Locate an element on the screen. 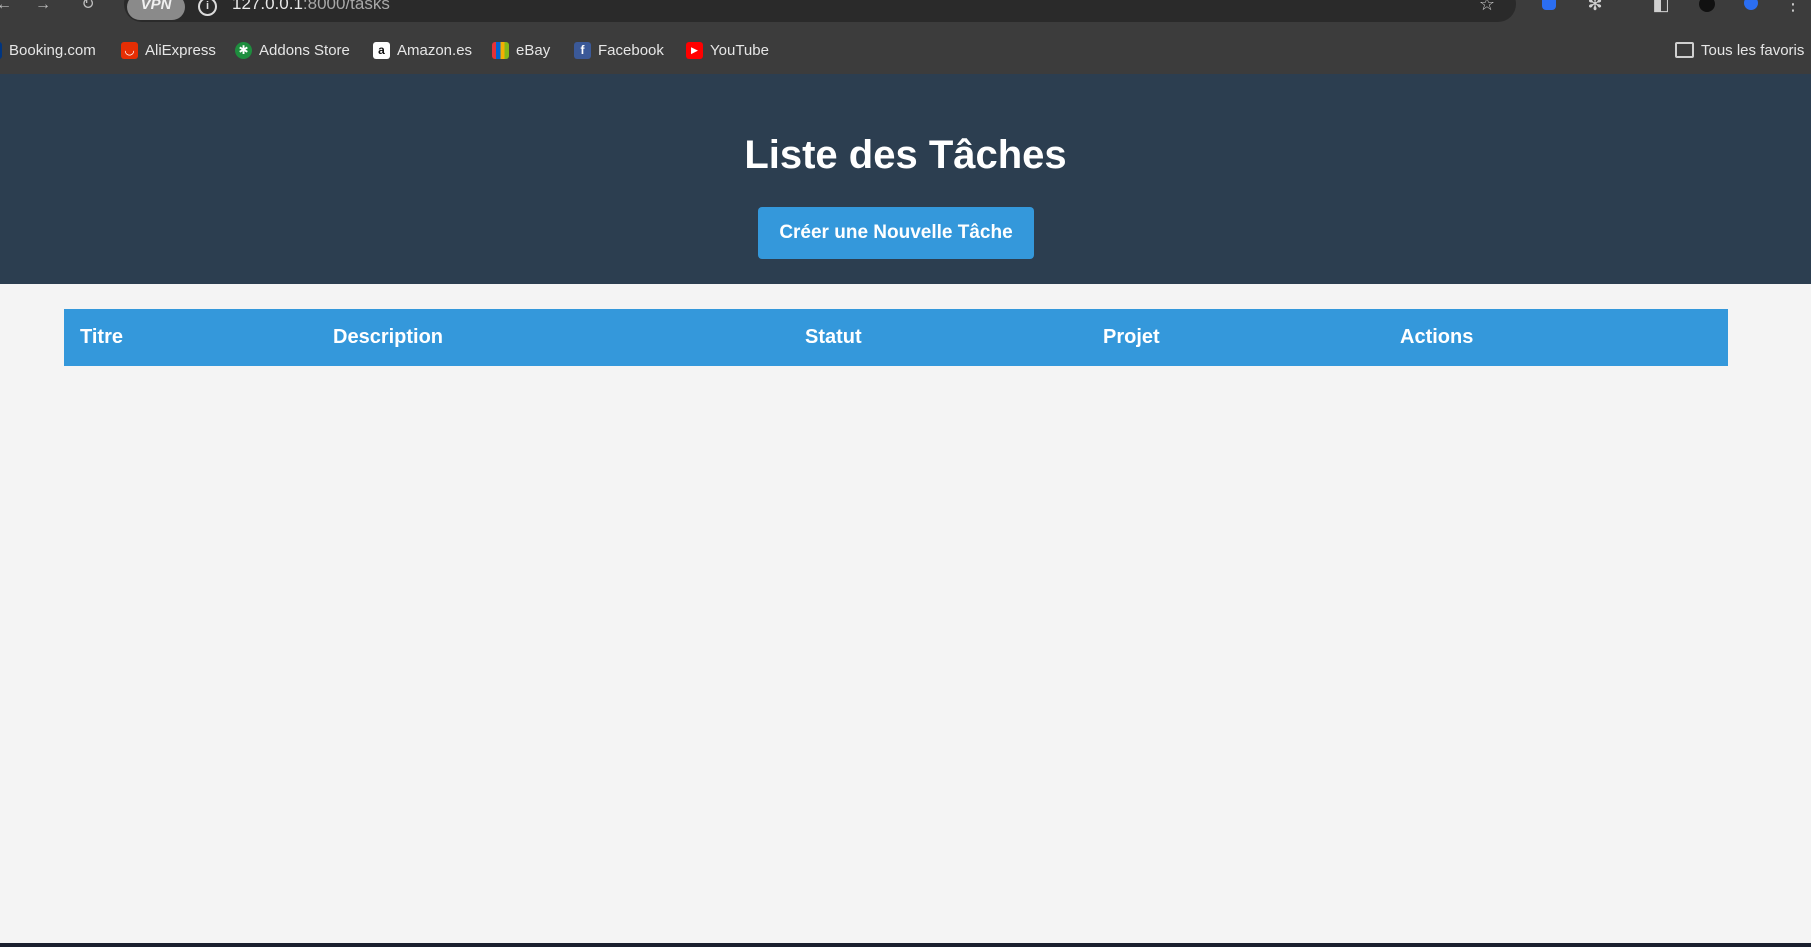  forward-icon: → is located at coordinates (43, 7).